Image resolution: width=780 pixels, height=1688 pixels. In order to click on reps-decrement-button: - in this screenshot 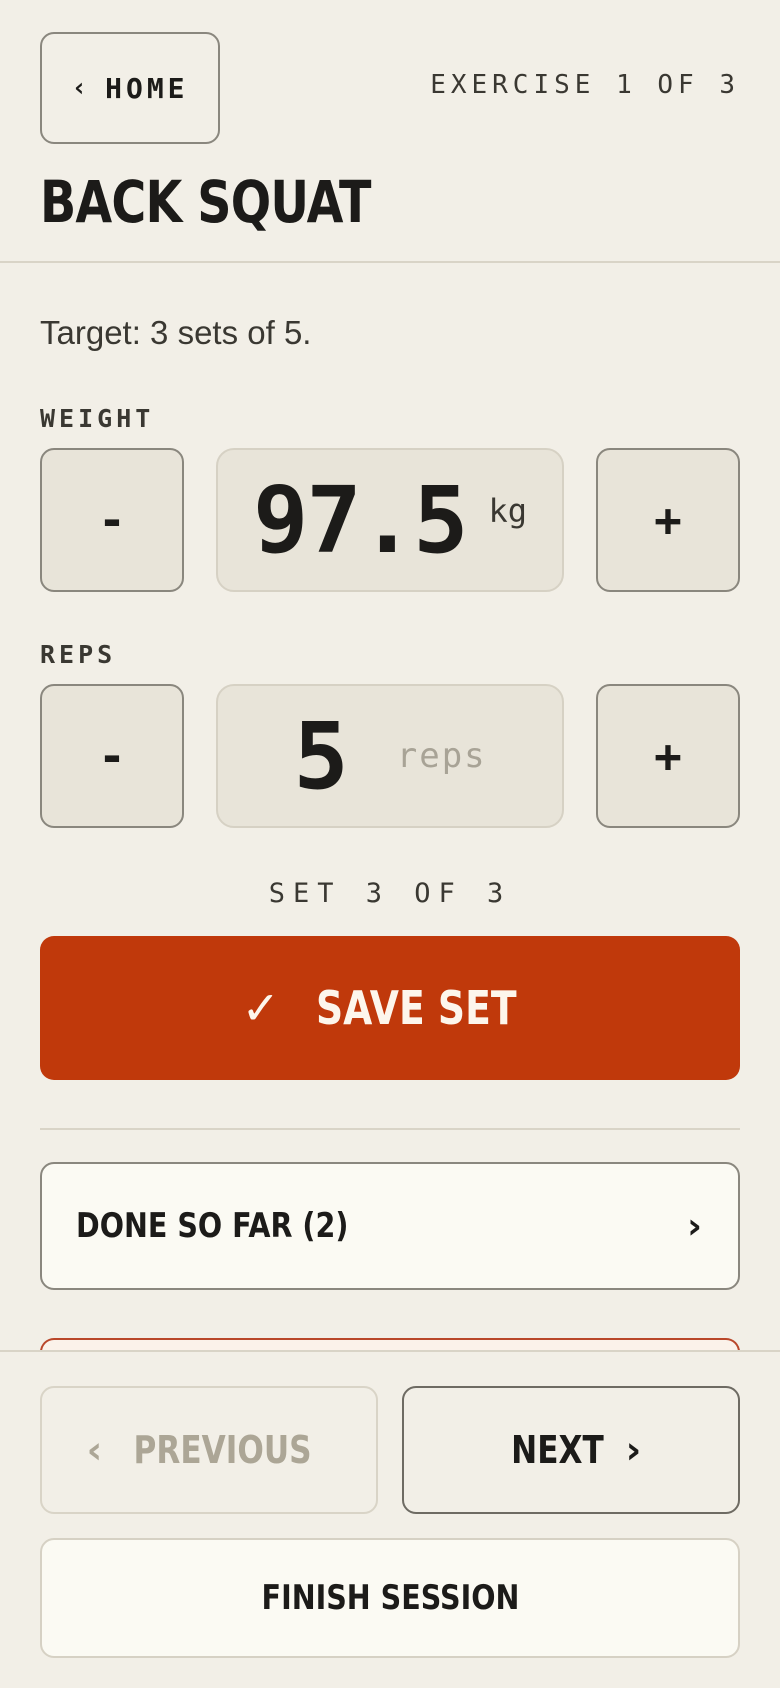, I will do `click(112, 756)`.